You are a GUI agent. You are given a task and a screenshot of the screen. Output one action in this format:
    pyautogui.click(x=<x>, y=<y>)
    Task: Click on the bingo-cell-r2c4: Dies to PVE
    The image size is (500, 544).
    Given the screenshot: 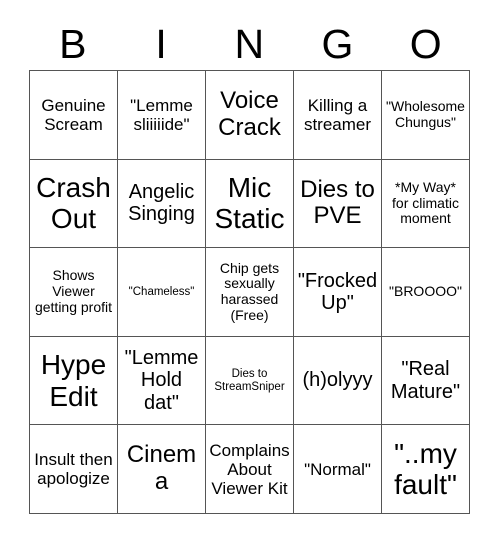 What is the action you would take?
    pyautogui.click(x=338, y=204)
    